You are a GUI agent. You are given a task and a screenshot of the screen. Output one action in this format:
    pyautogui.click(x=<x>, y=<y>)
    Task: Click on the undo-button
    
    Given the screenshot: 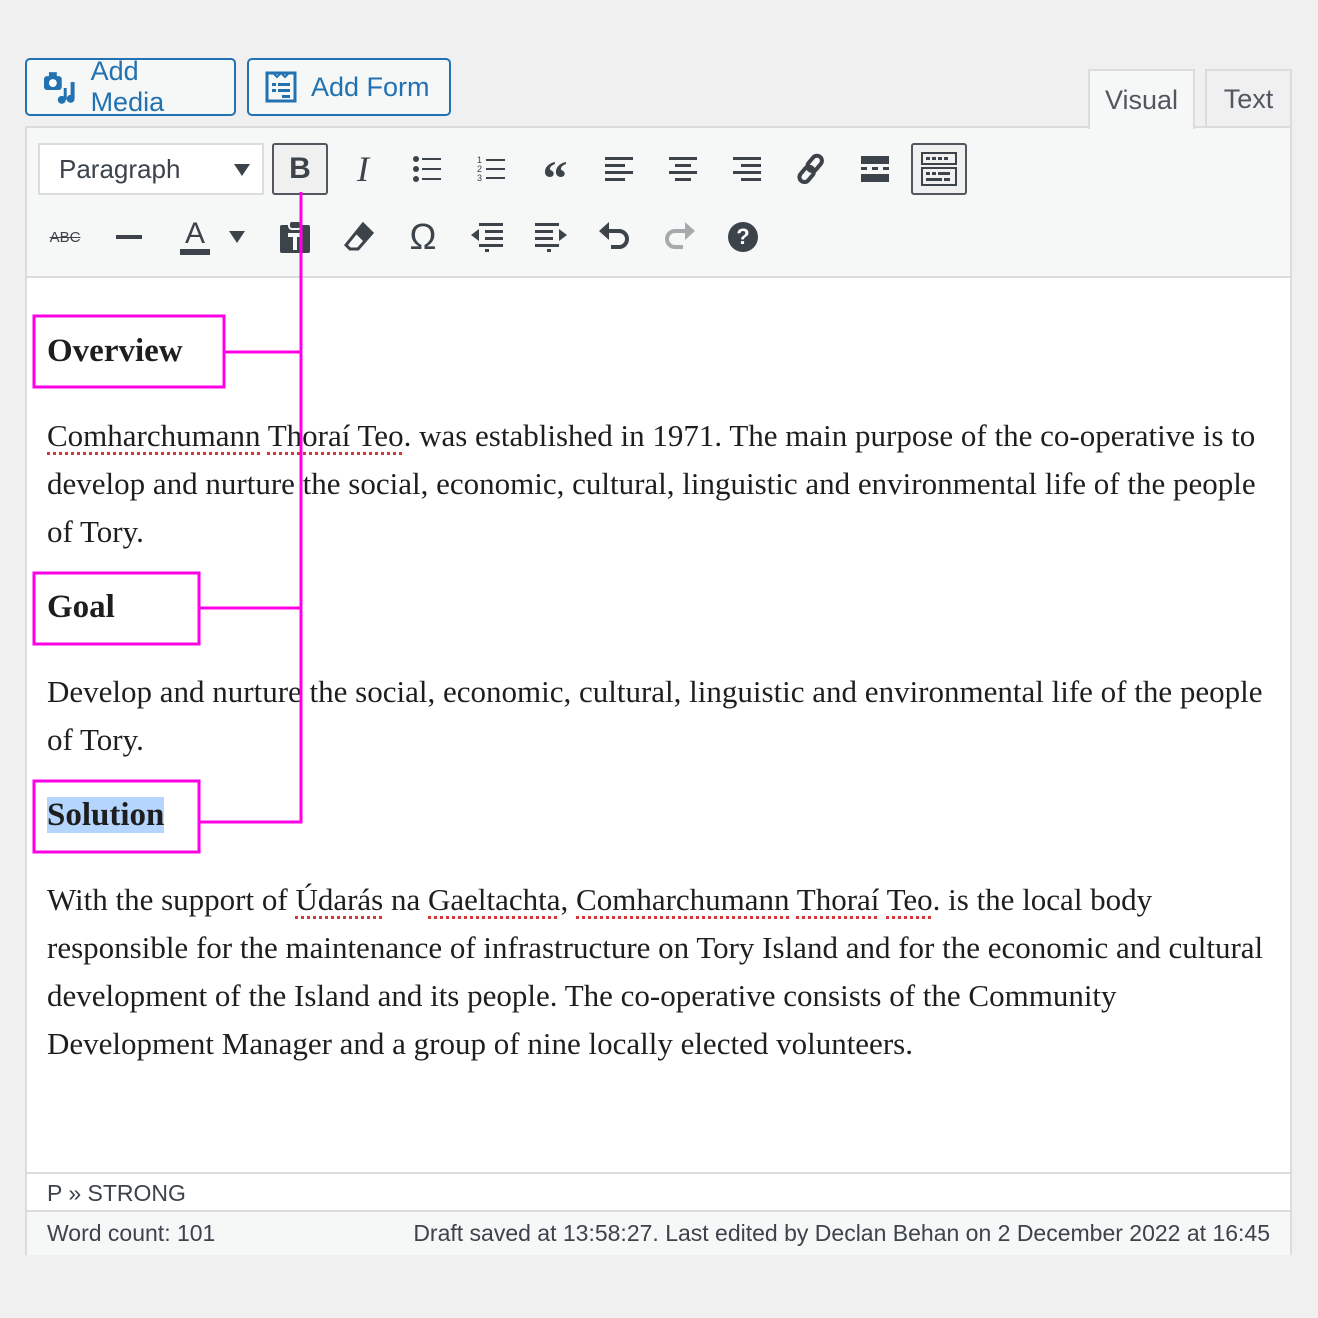 What is the action you would take?
    pyautogui.click(x=615, y=237)
    